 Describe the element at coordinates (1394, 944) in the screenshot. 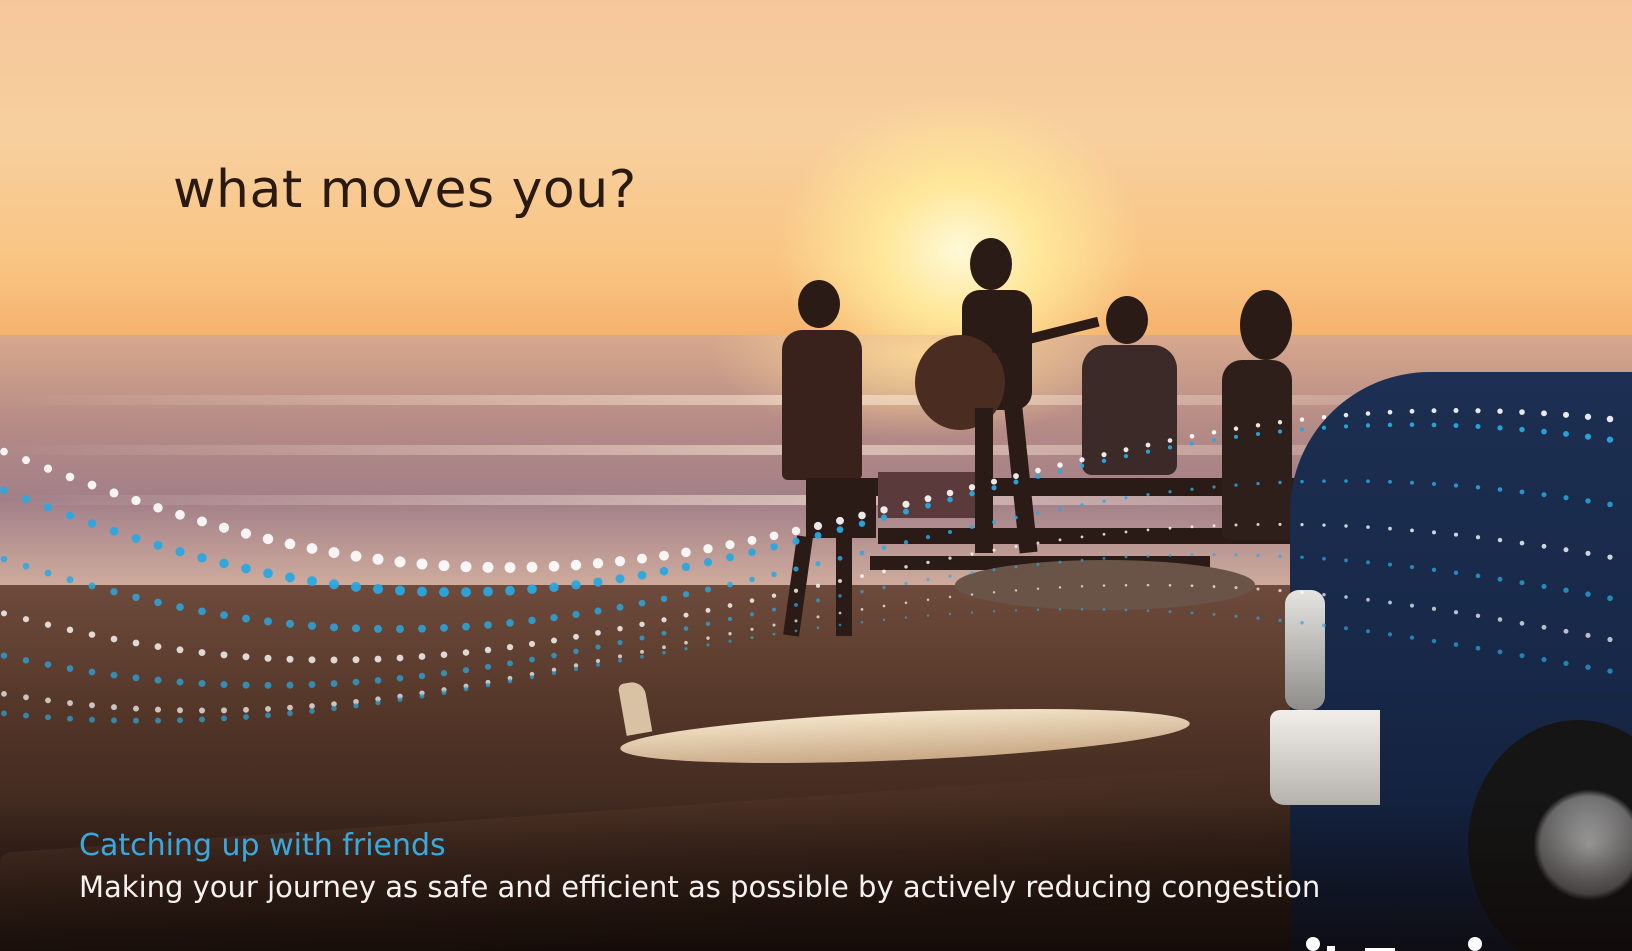

I see `brand-logo-icon` at that location.